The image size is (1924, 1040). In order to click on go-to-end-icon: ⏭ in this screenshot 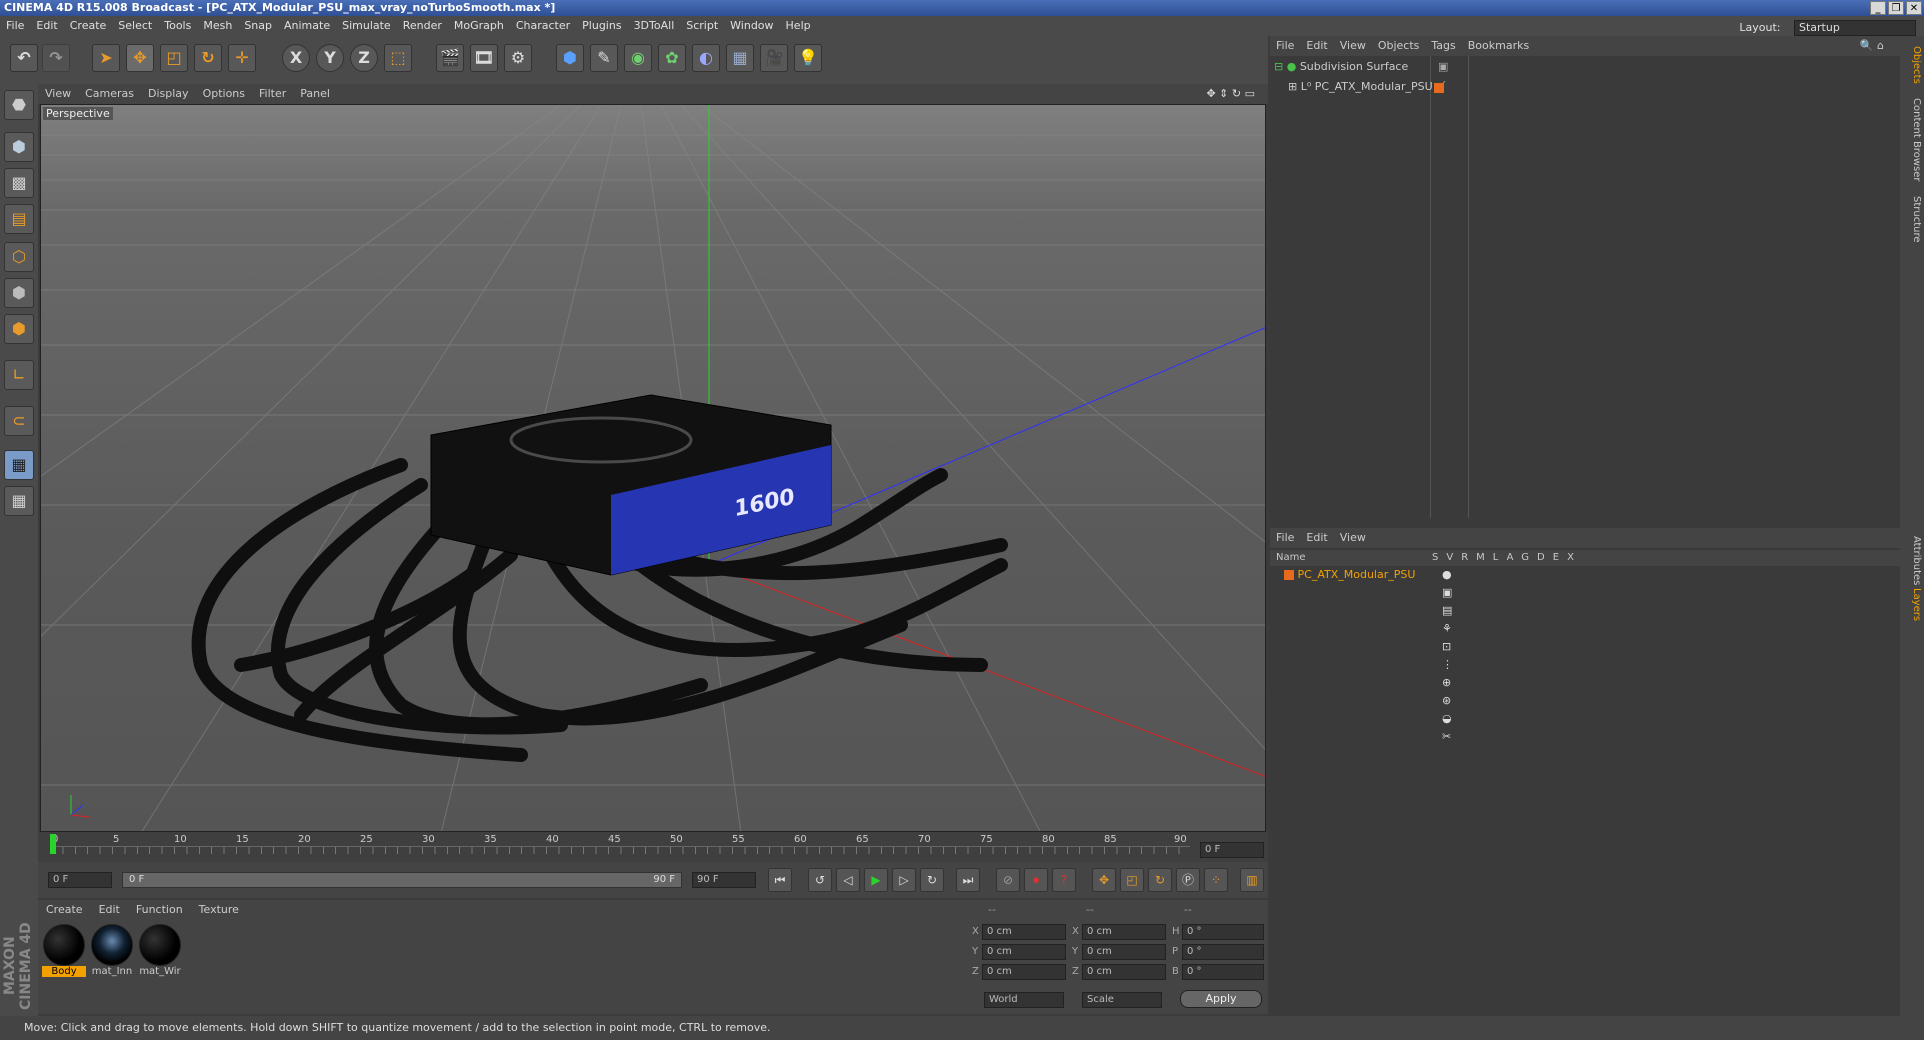, I will do `click(968, 880)`.